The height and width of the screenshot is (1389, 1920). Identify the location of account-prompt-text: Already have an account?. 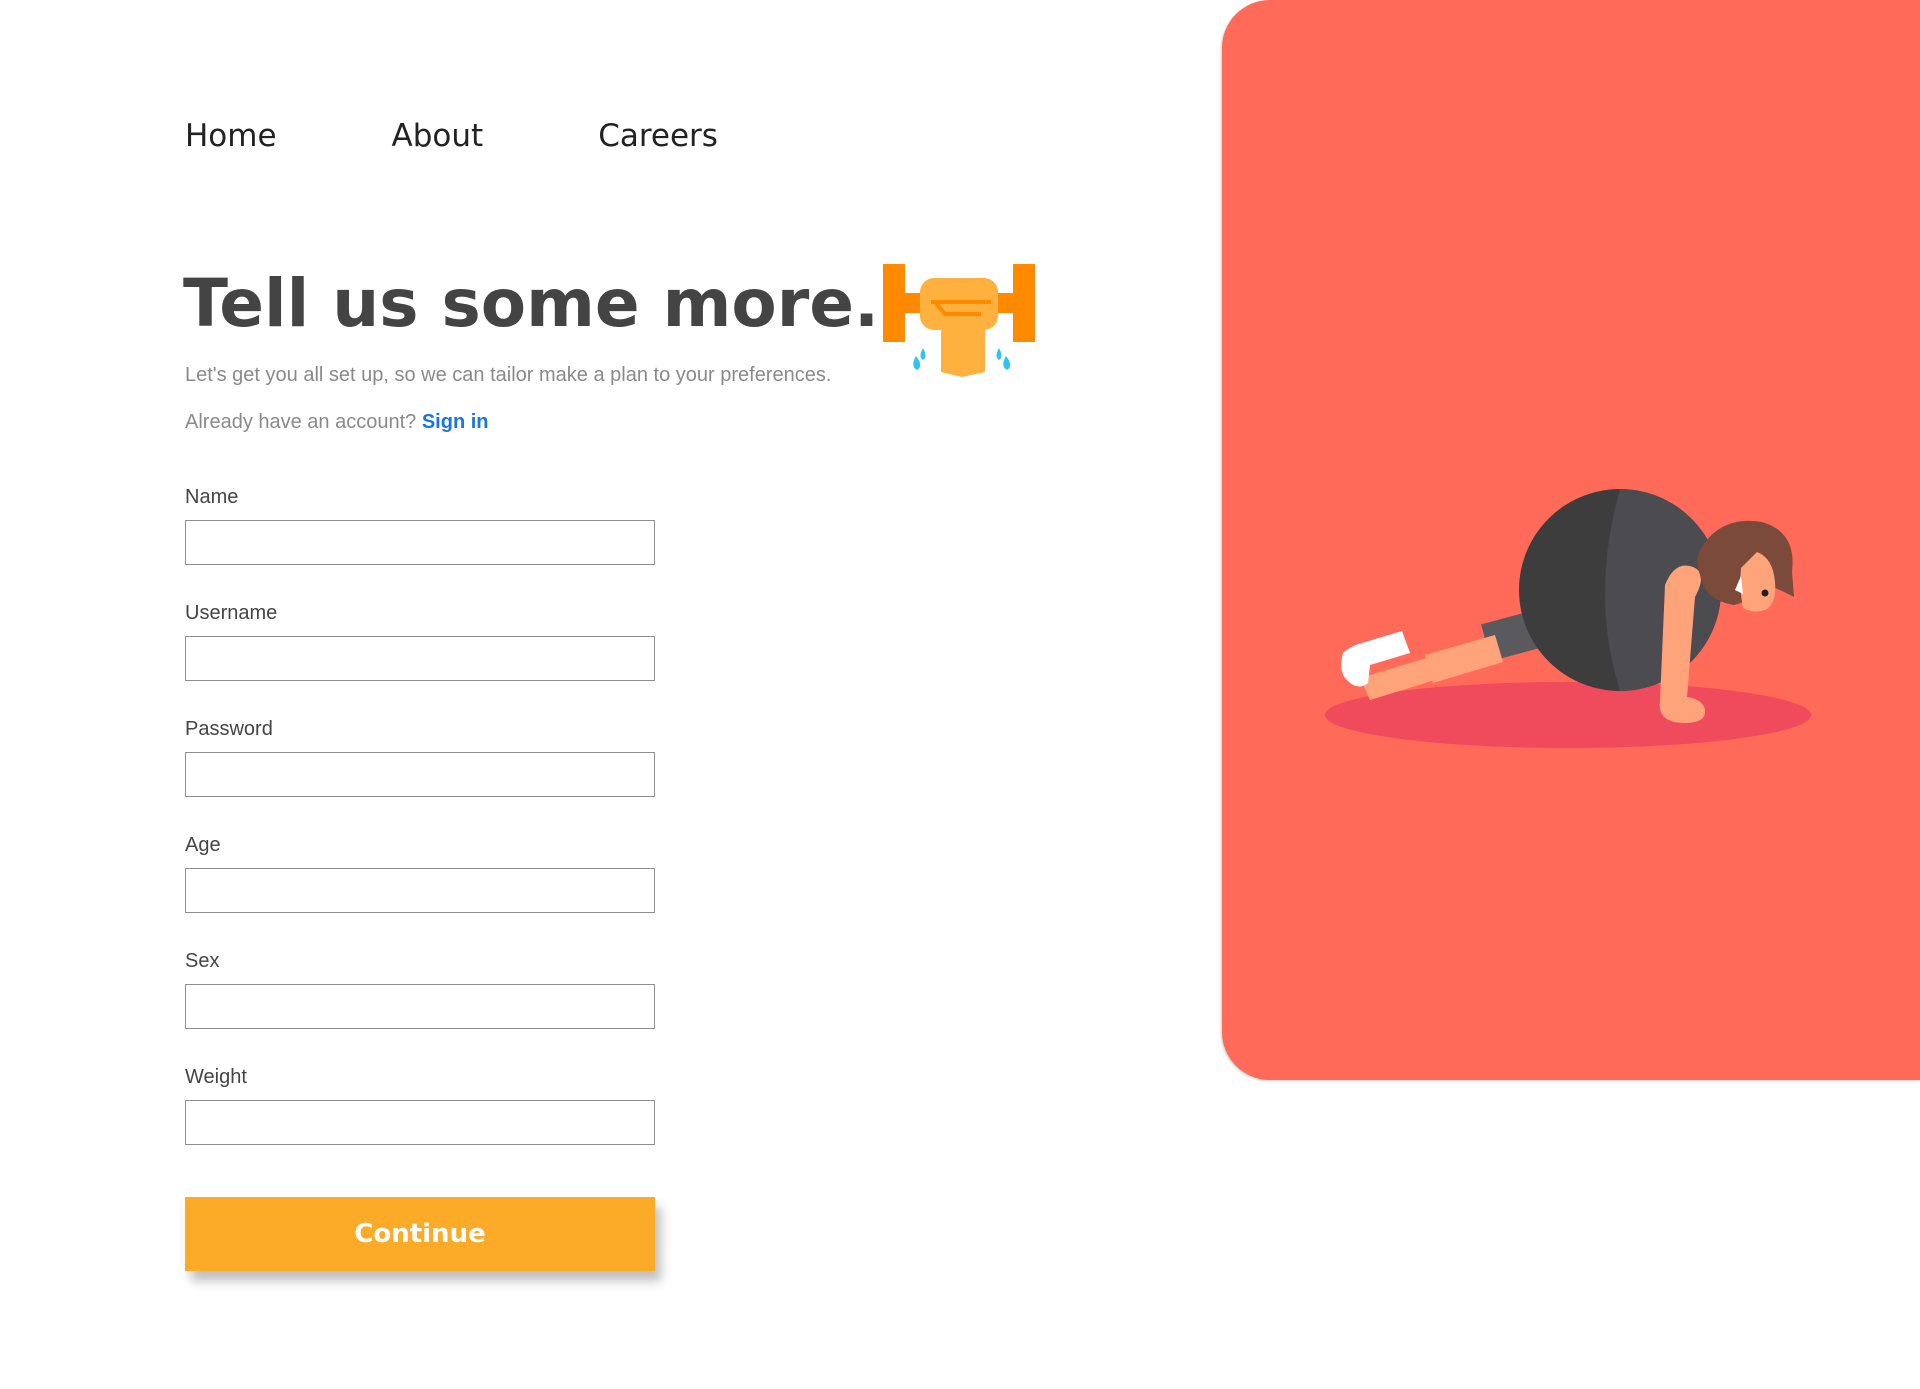
(301, 422).